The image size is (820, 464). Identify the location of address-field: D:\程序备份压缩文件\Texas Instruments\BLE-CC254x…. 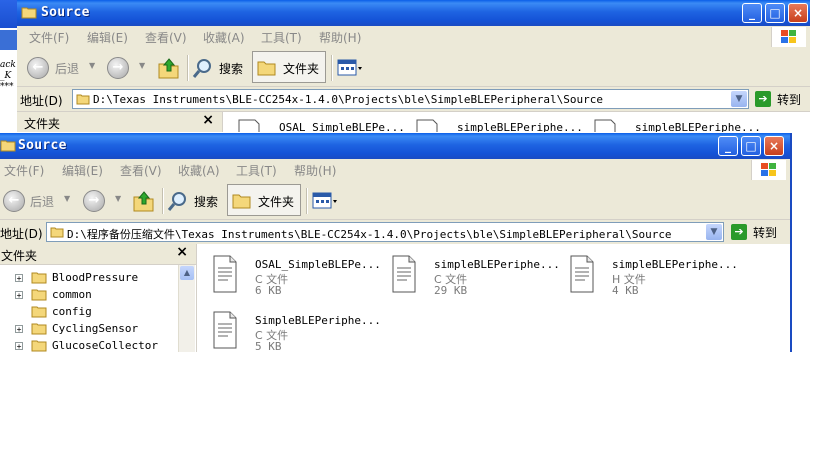
(385, 232).